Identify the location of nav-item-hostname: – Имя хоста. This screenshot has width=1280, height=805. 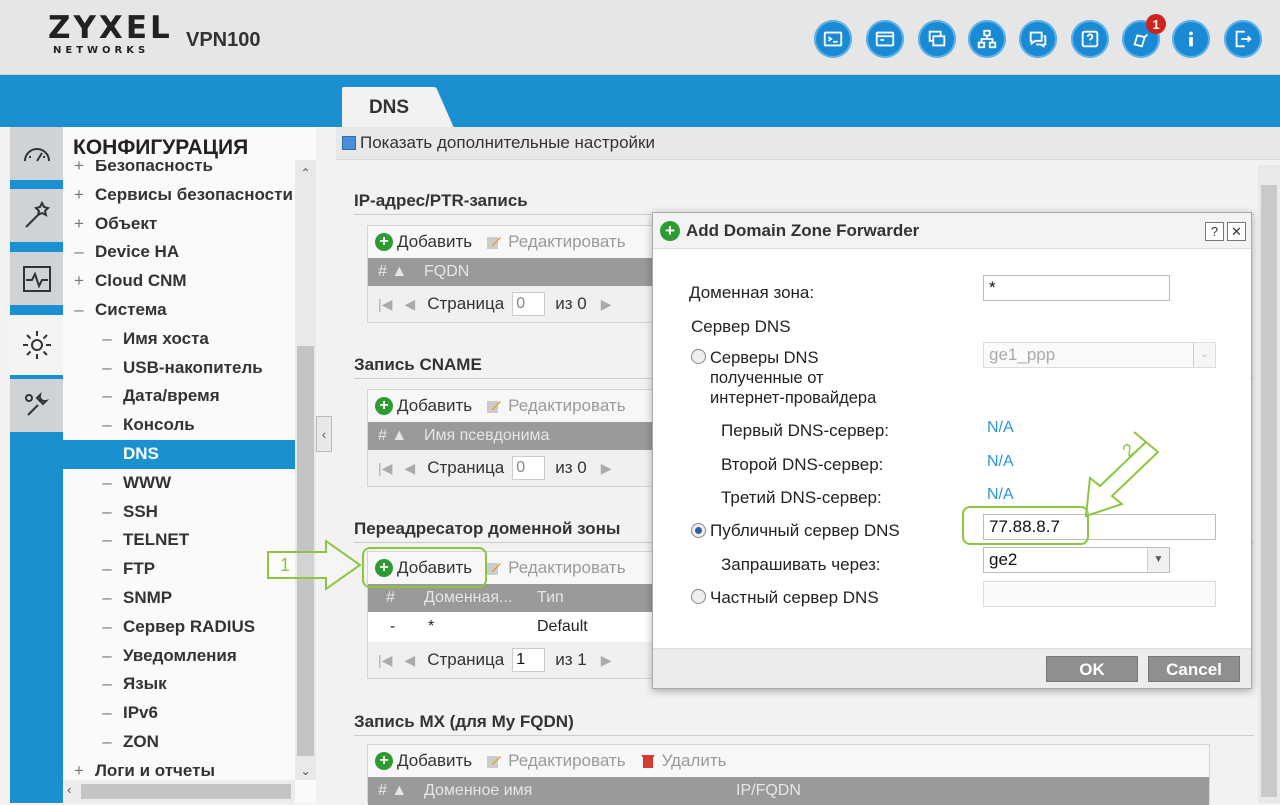
(179, 339).